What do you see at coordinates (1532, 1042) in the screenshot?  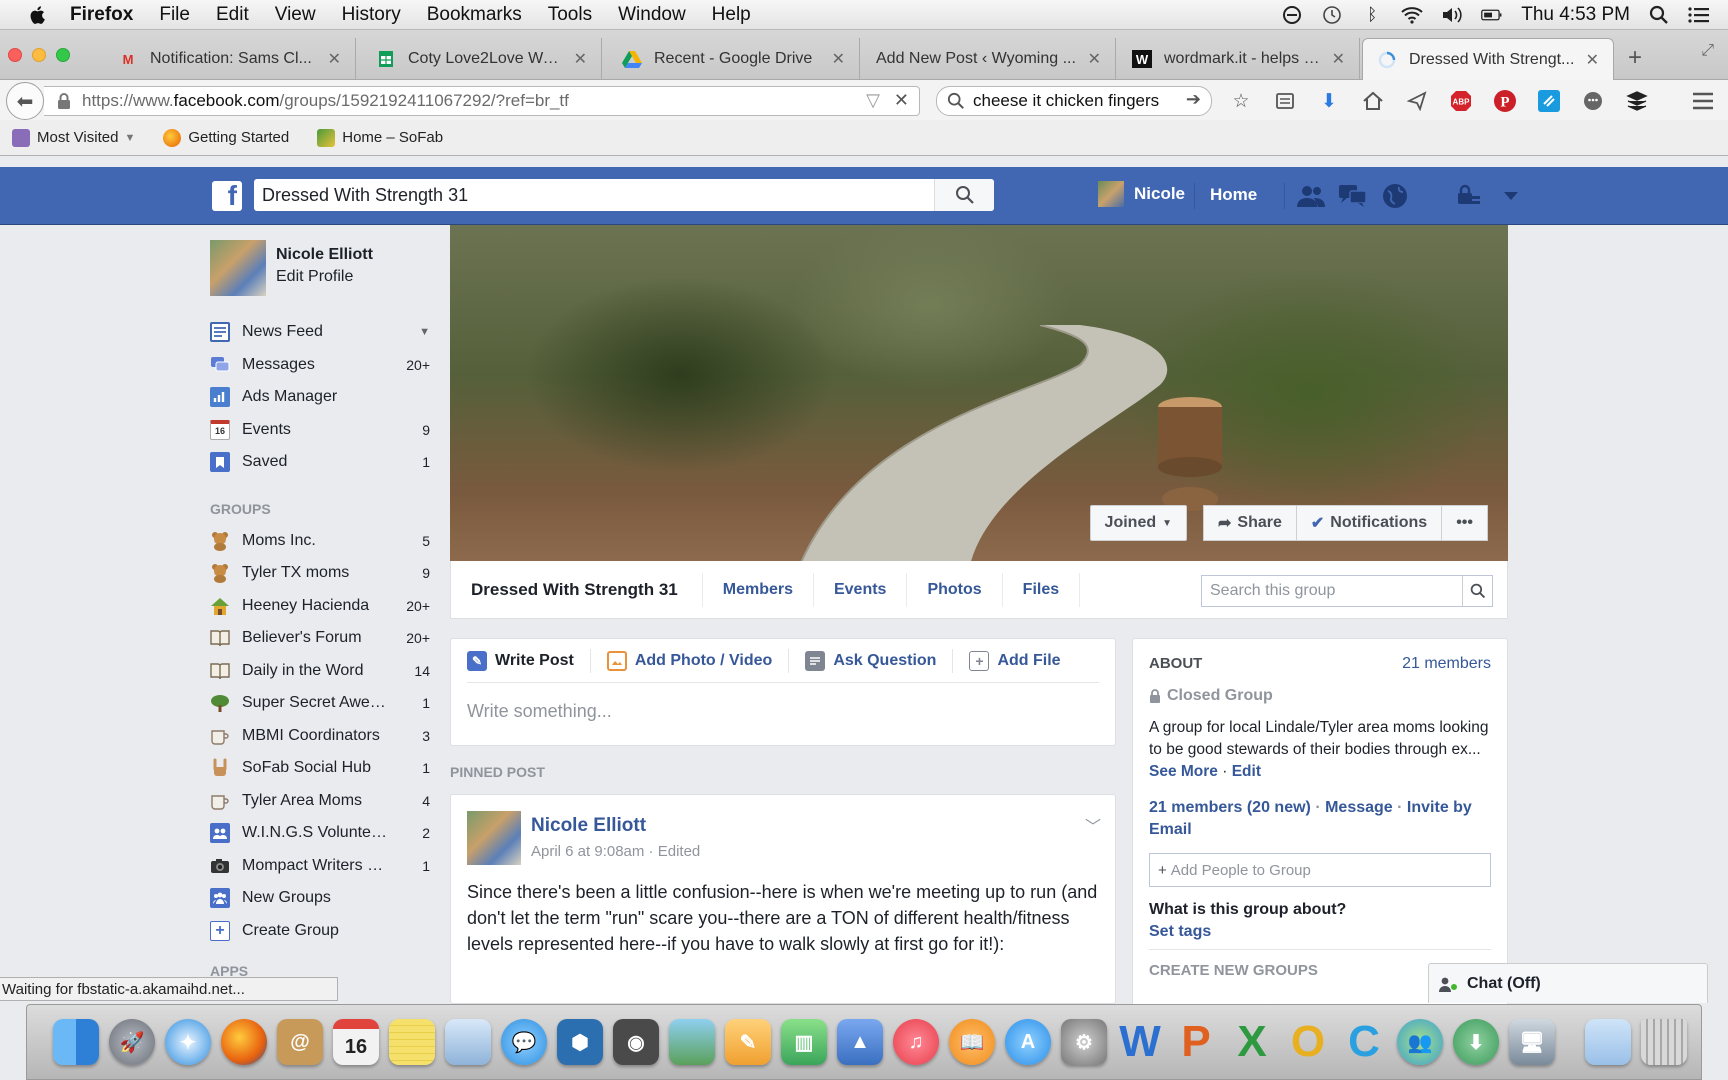 I see `remote-desktop-icon: 🖥` at bounding box center [1532, 1042].